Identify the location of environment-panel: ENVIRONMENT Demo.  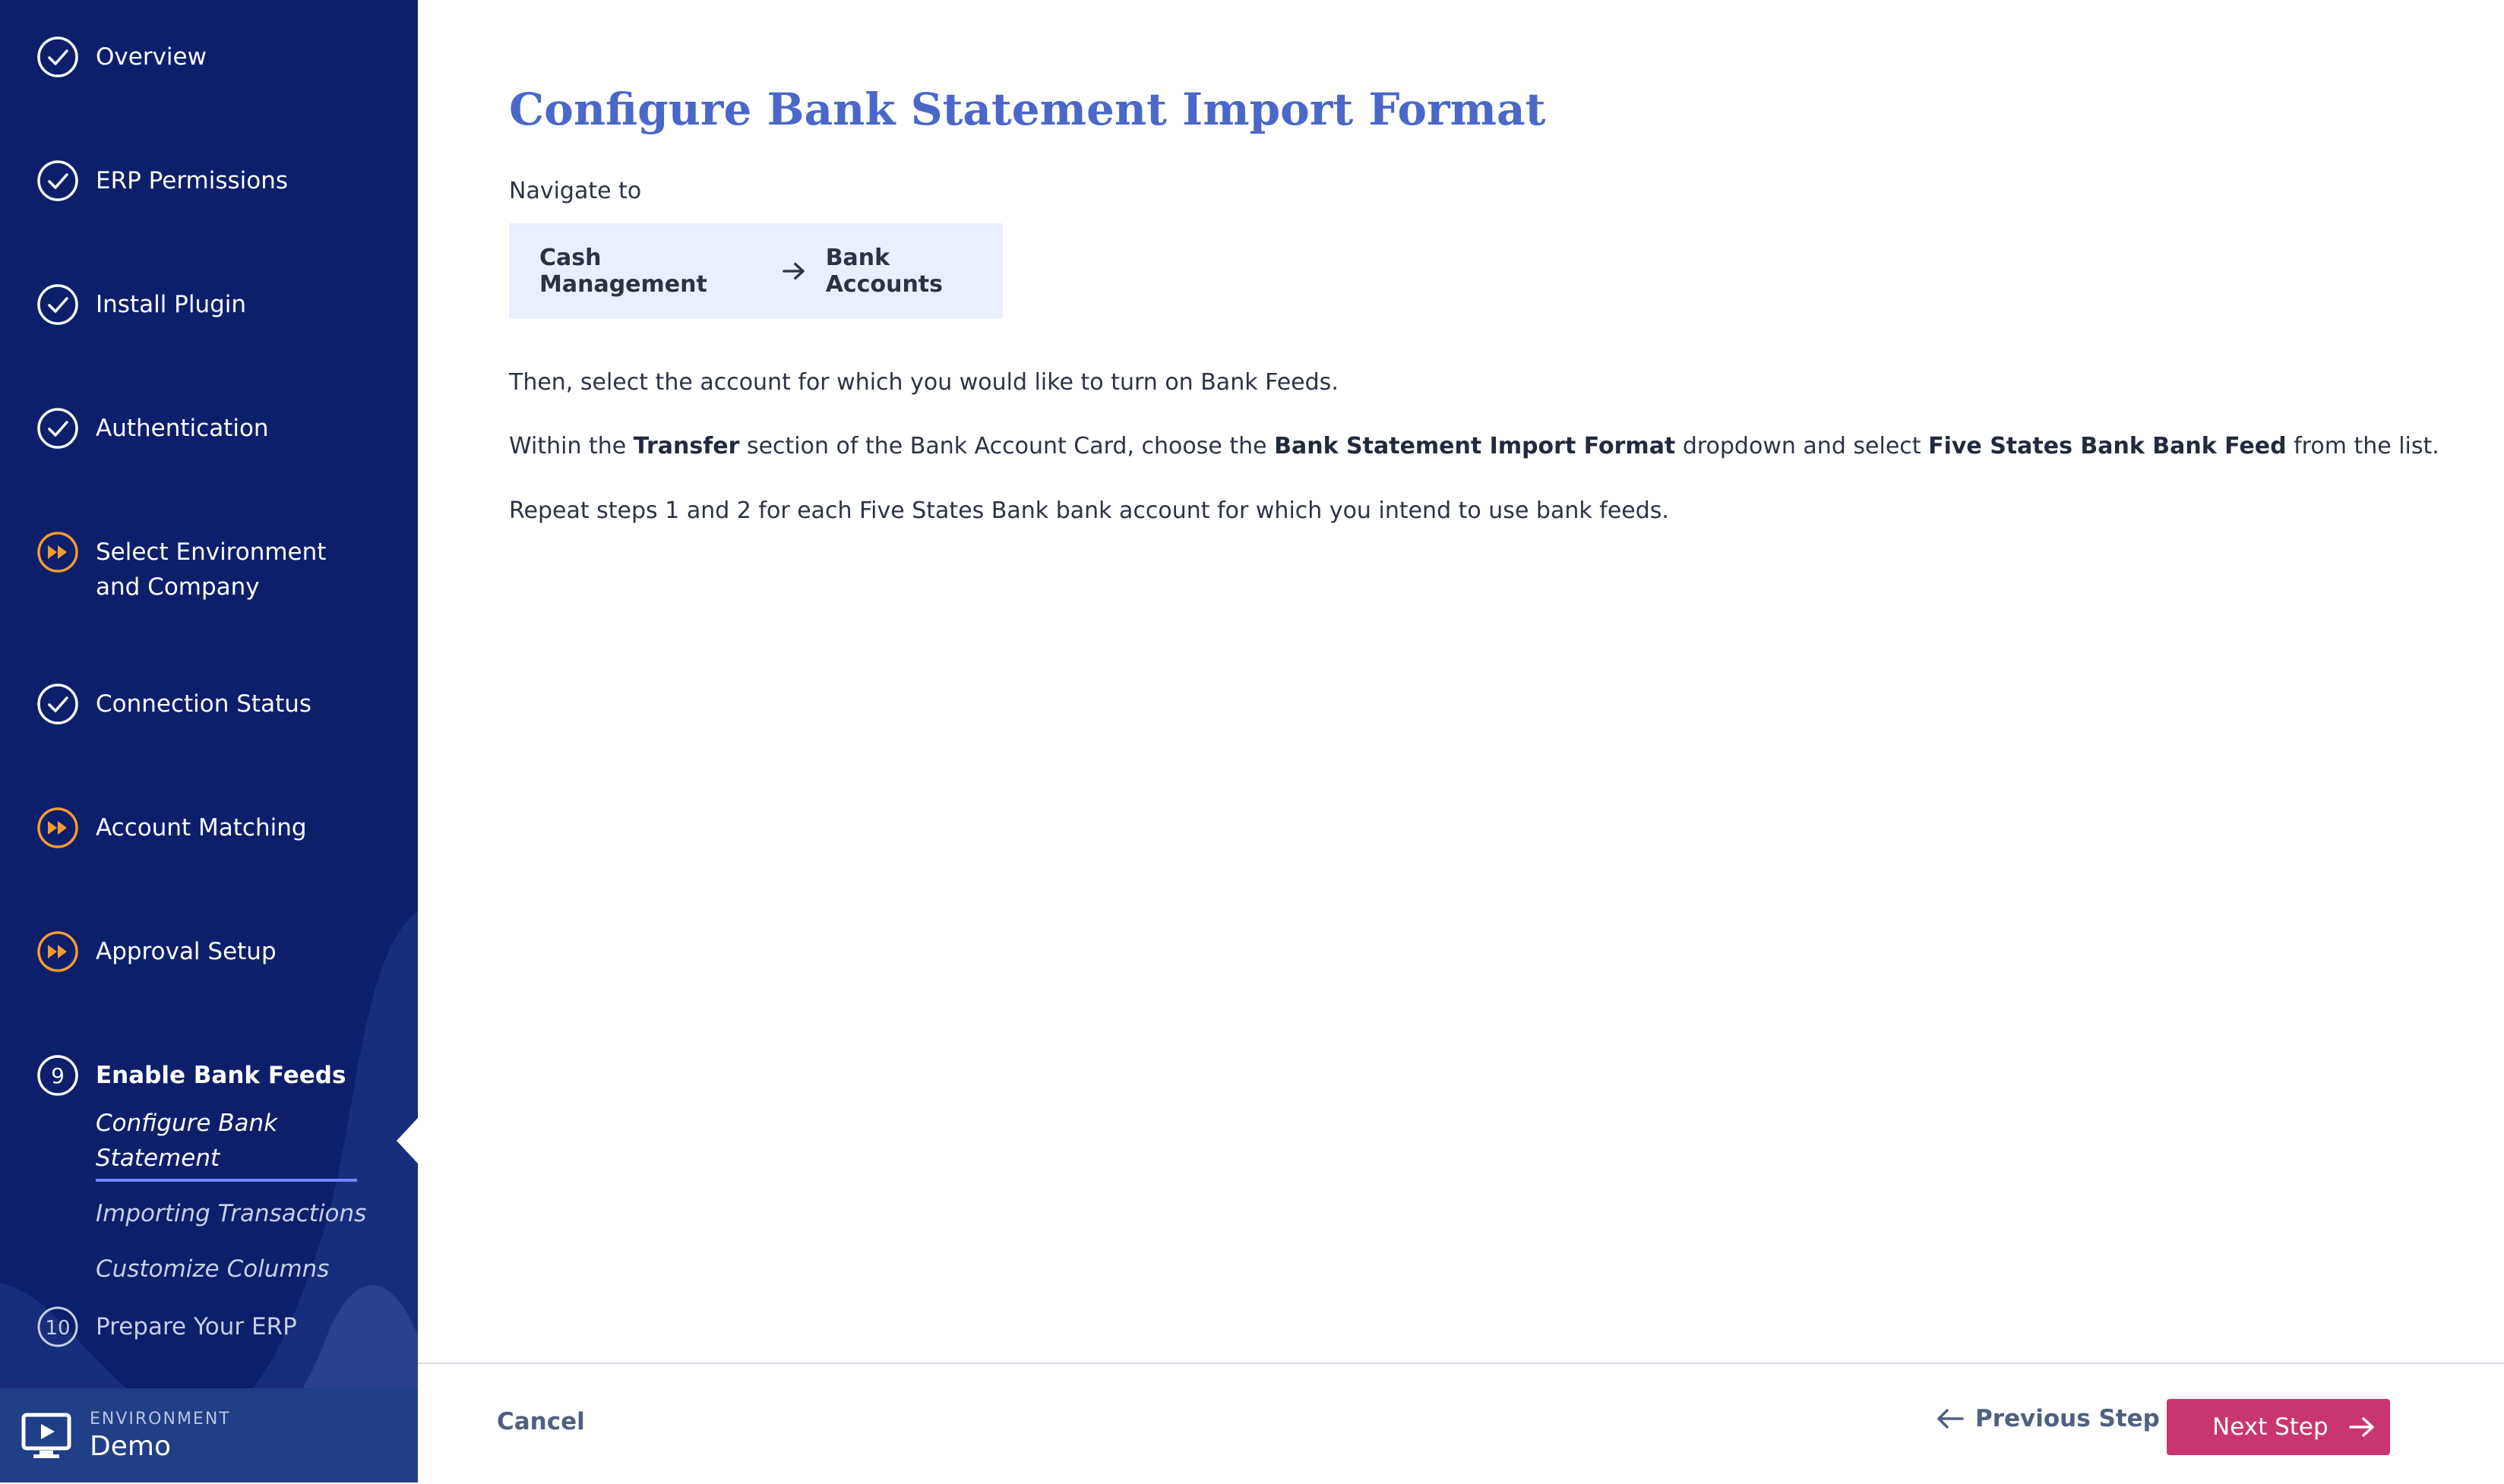
(209, 1435).